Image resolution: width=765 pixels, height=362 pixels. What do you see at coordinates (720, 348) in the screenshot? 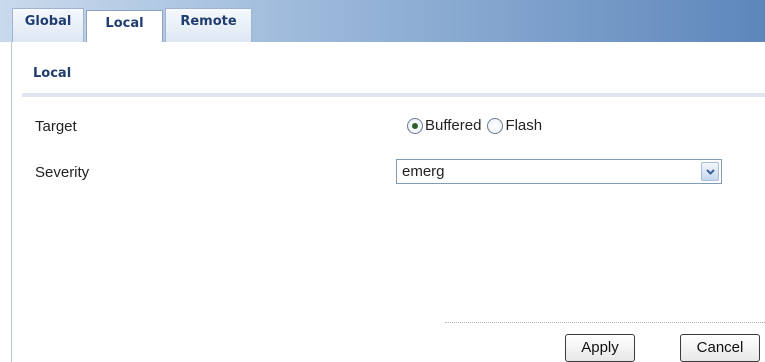
I see `cancel-button: Cancel` at bounding box center [720, 348].